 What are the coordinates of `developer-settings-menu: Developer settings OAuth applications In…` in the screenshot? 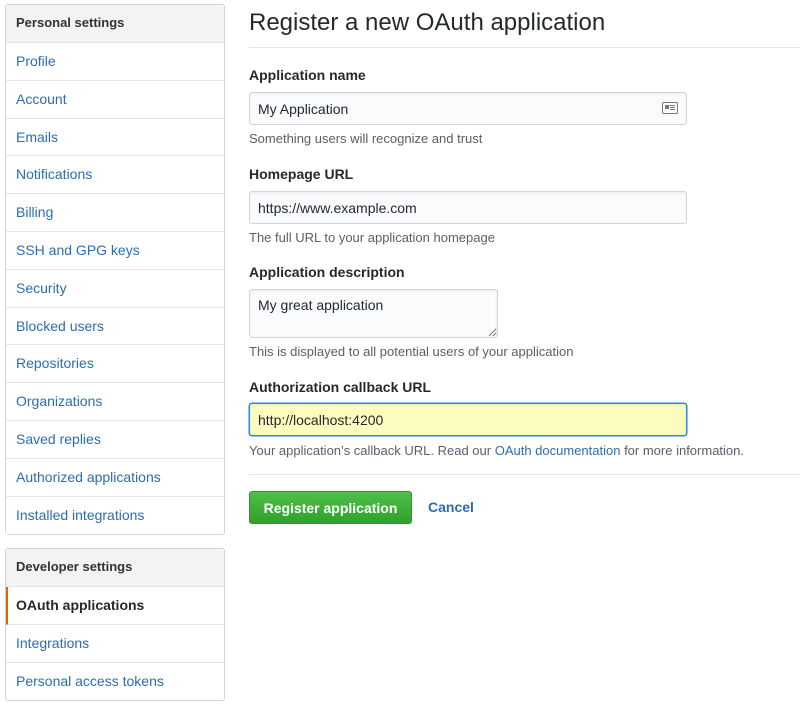 It's located at (115, 625).